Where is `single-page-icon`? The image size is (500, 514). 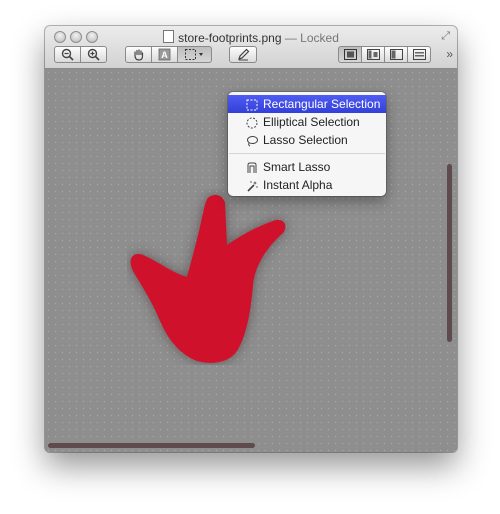 single-page-icon is located at coordinates (350, 54).